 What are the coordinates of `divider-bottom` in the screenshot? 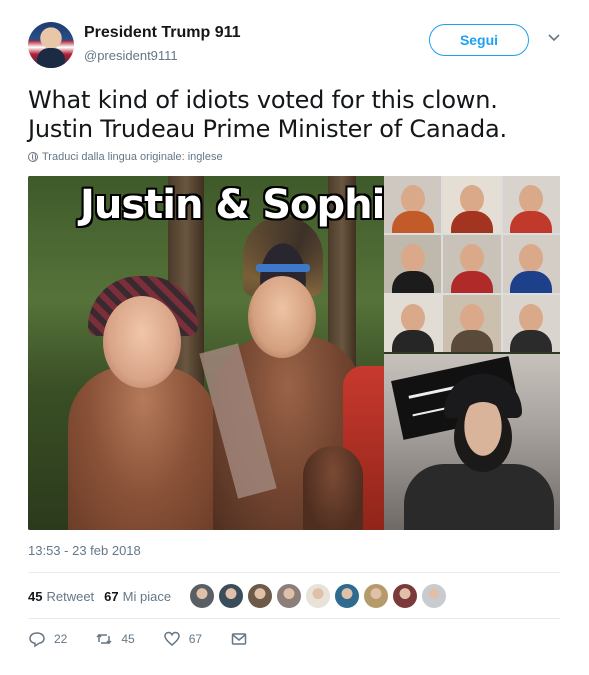 It's located at (294, 618).